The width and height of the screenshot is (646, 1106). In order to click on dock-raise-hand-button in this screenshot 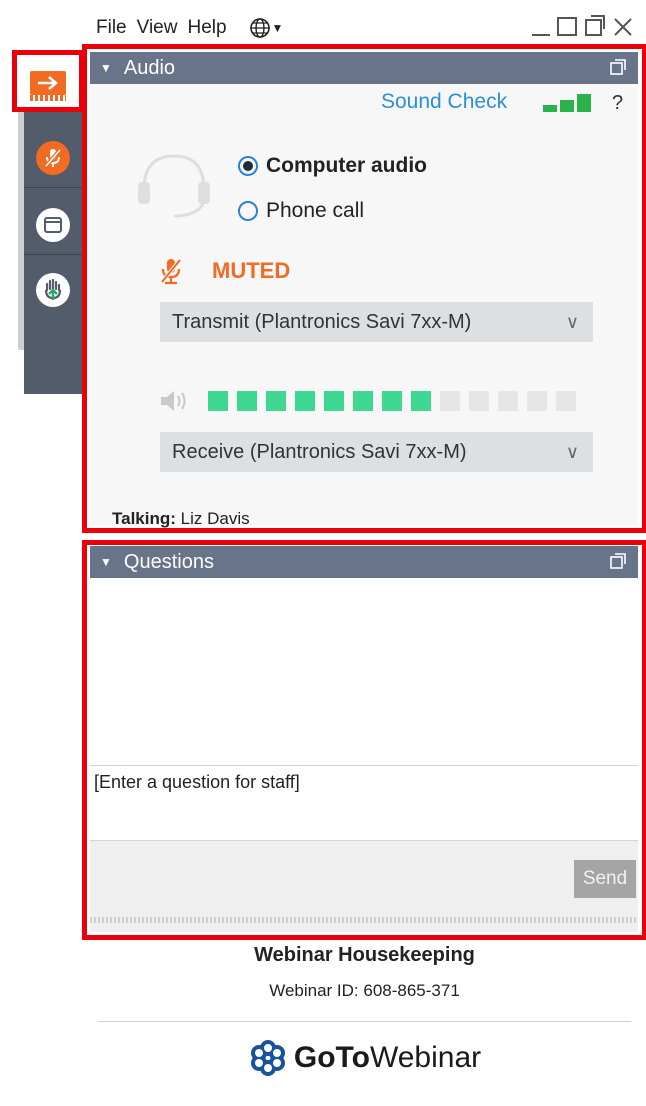, I will do `click(53, 290)`.